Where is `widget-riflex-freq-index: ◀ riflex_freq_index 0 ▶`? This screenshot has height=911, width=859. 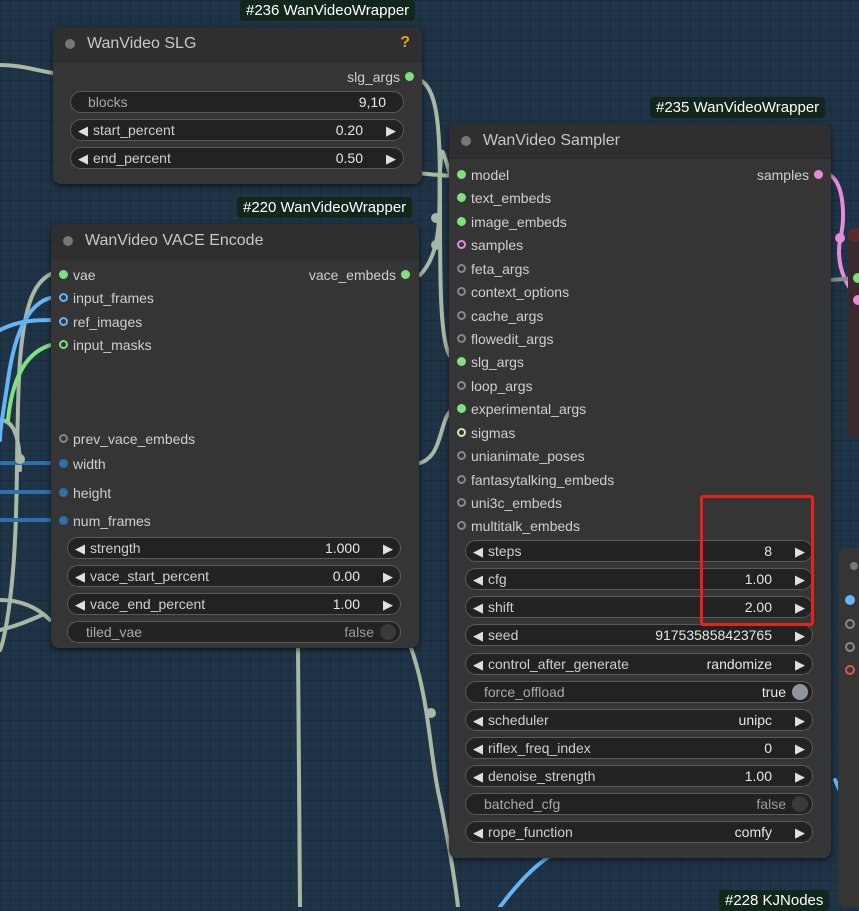 widget-riflex-freq-index: ◀ riflex_freq_index 0 ▶ is located at coordinates (639, 748).